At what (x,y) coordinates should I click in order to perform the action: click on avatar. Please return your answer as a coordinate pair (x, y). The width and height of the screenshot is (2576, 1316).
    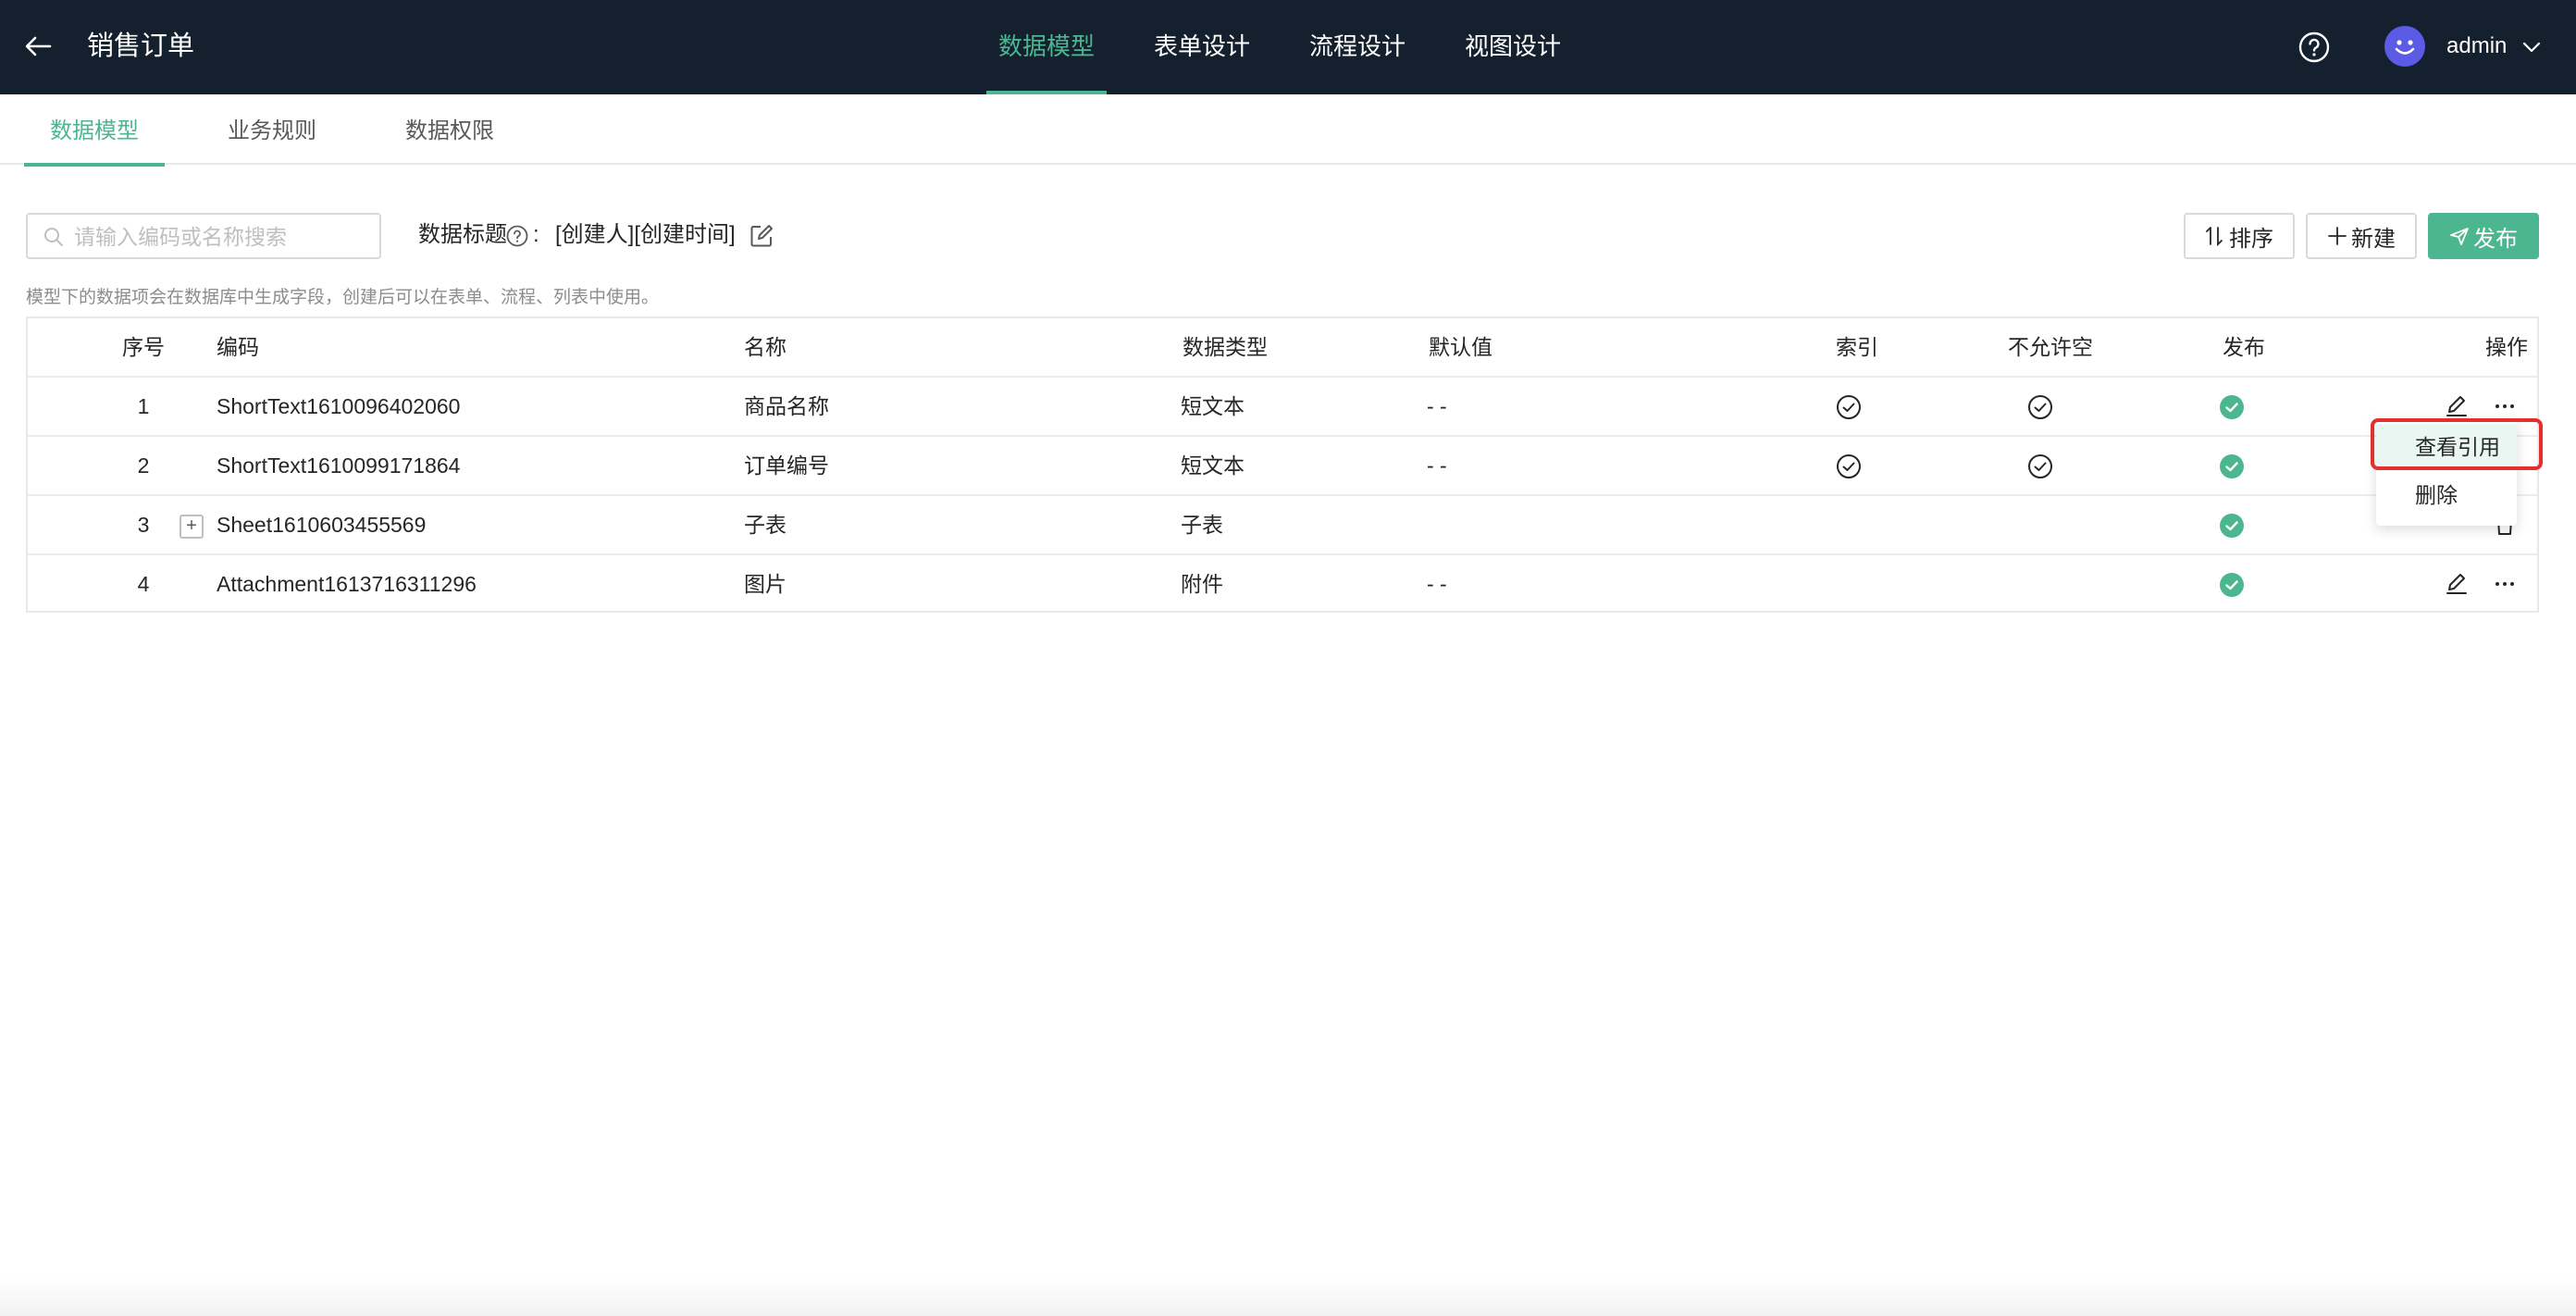
    Looking at the image, I should click on (2404, 46).